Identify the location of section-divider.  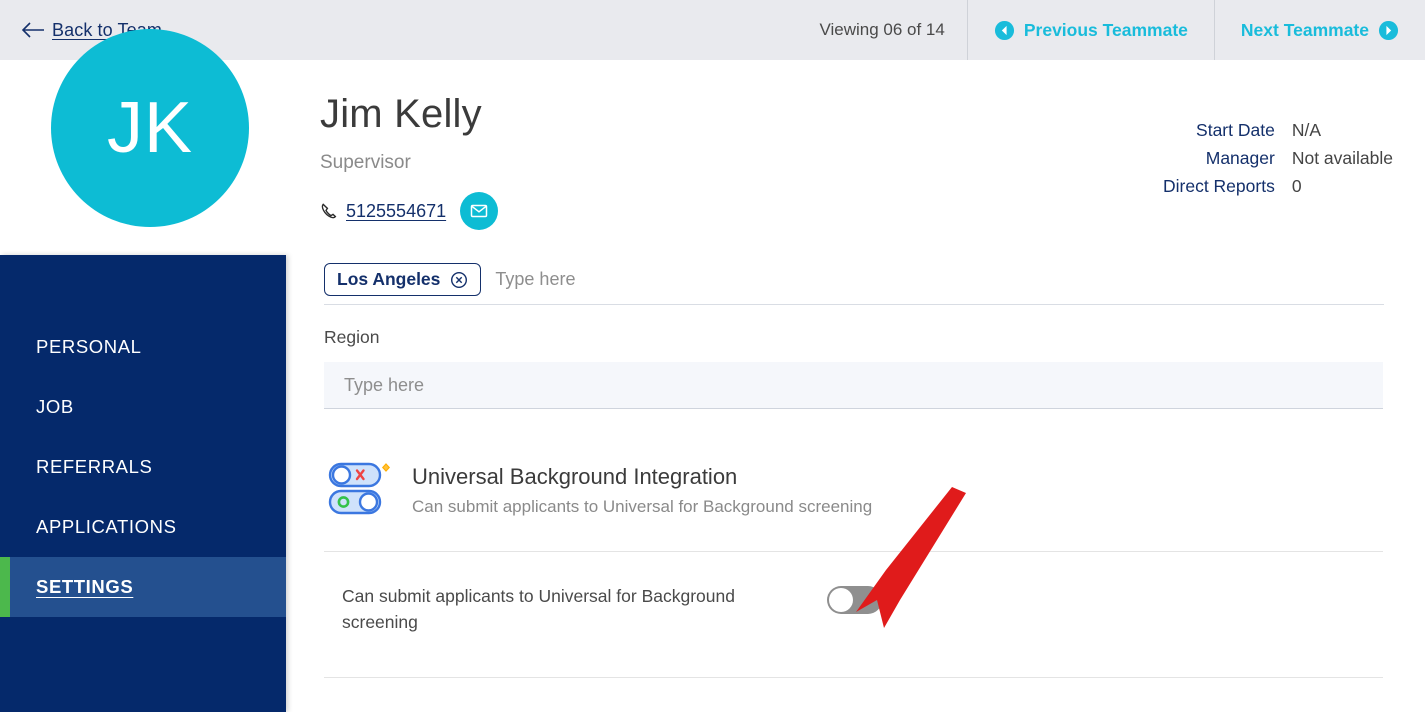
(853, 551).